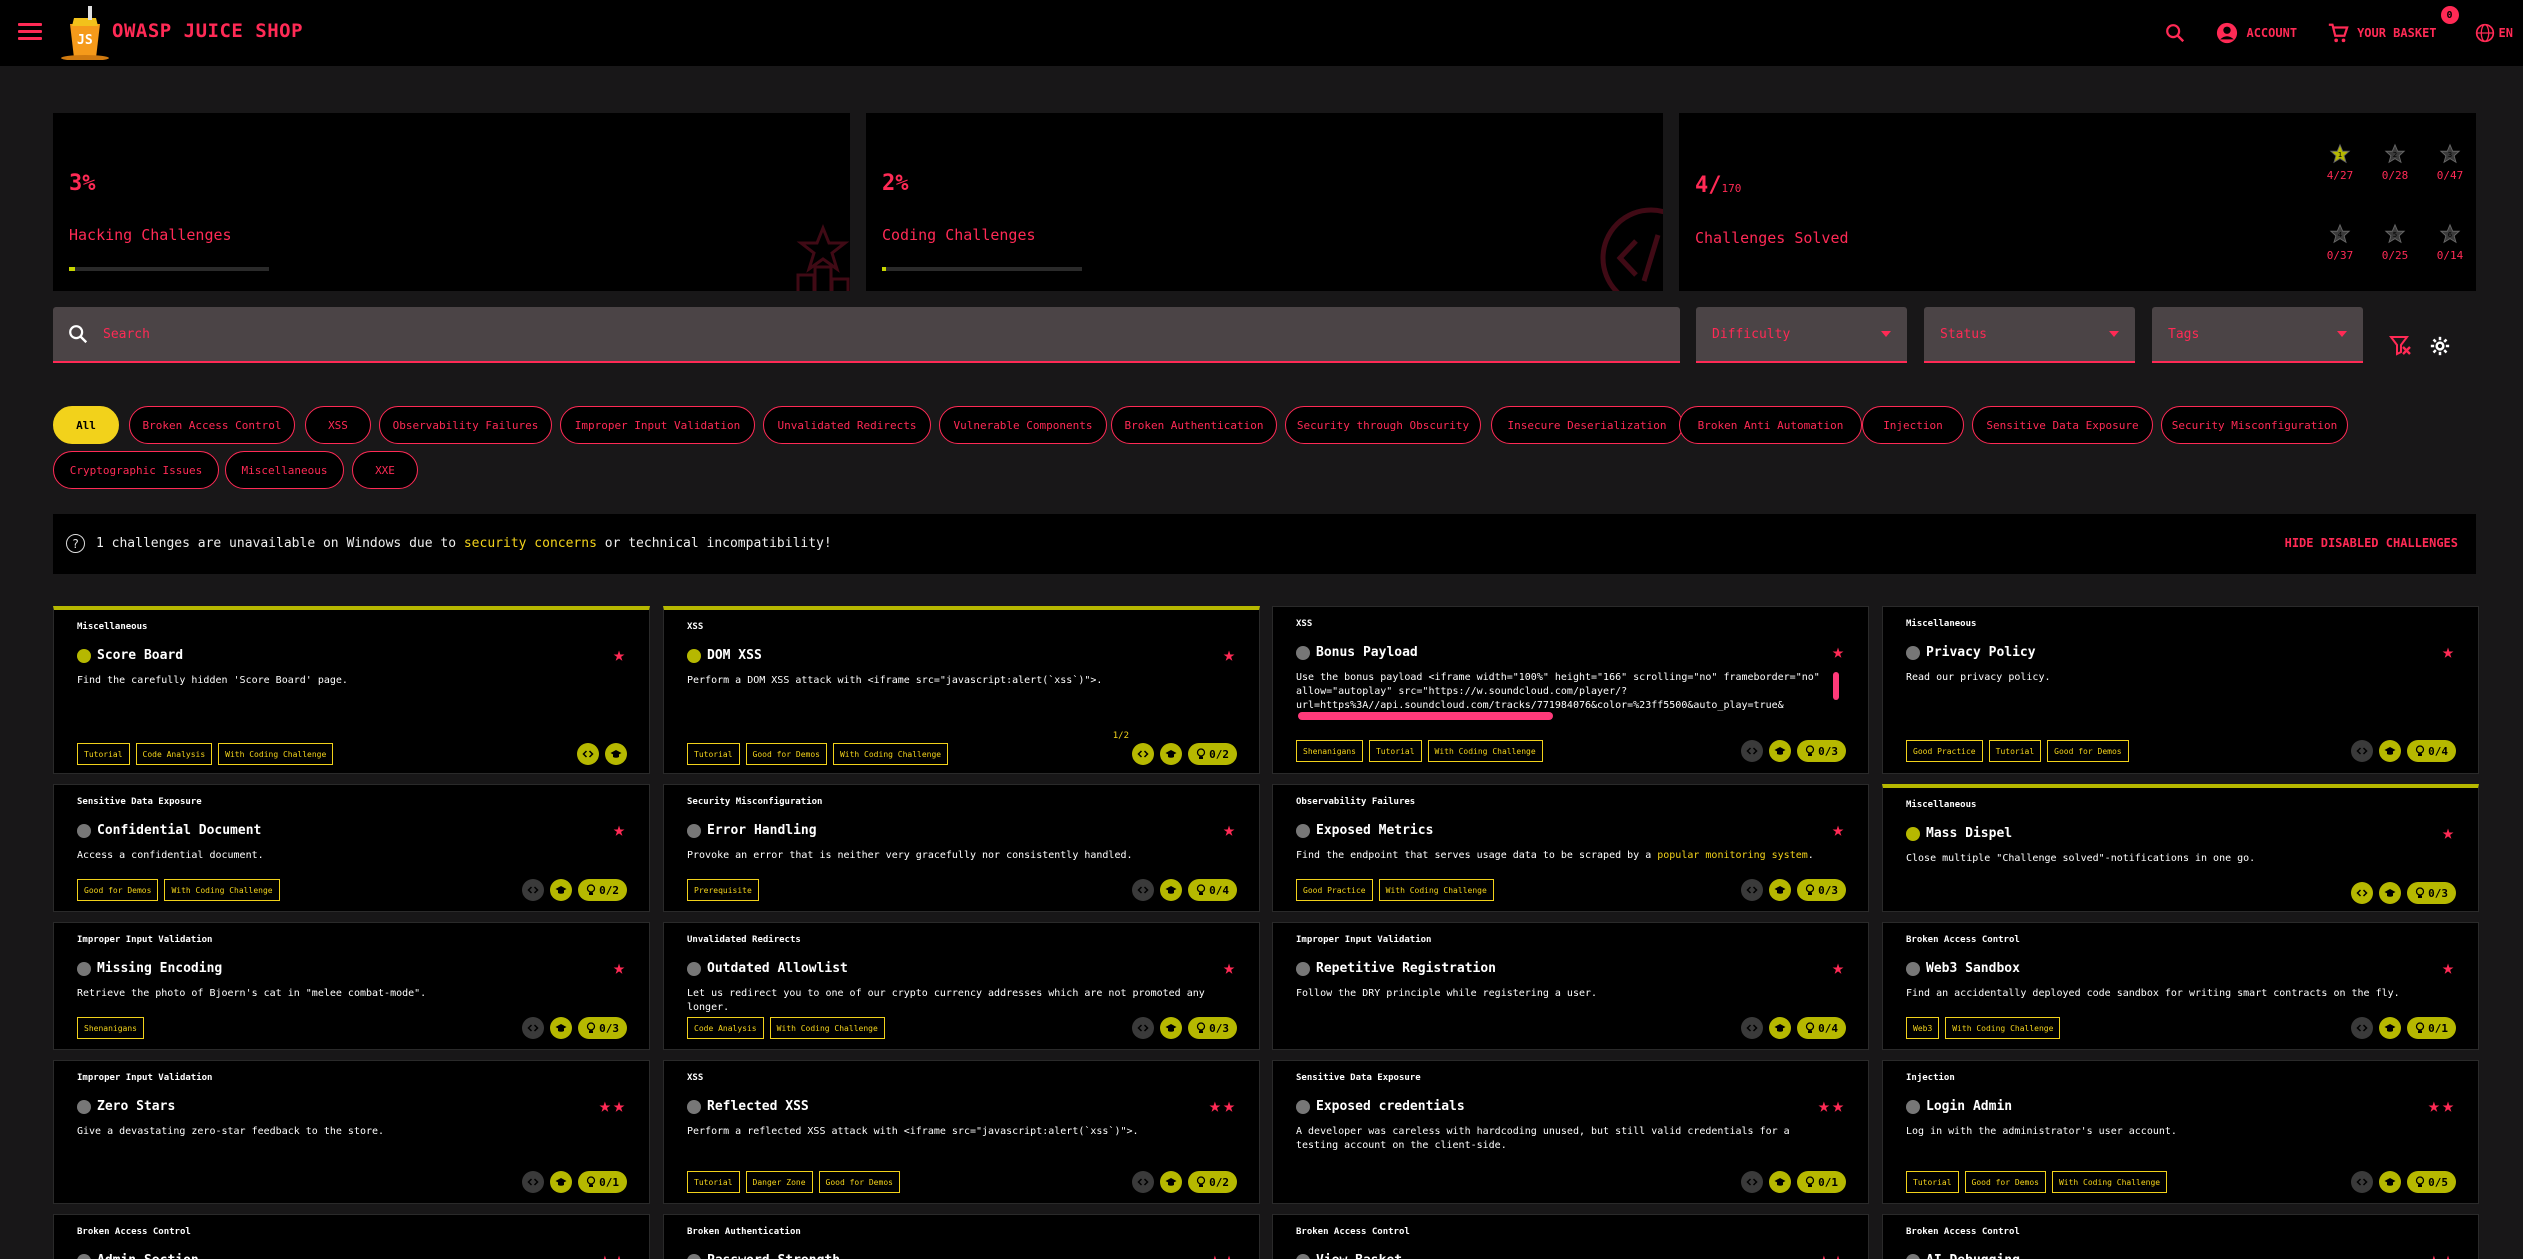 Image resolution: width=2523 pixels, height=1259 pixels. Describe the element at coordinates (2371, 543) in the screenshot. I see `hide-disabled-challenges-button: HIDE DISABLED CHALLENGES` at that location.